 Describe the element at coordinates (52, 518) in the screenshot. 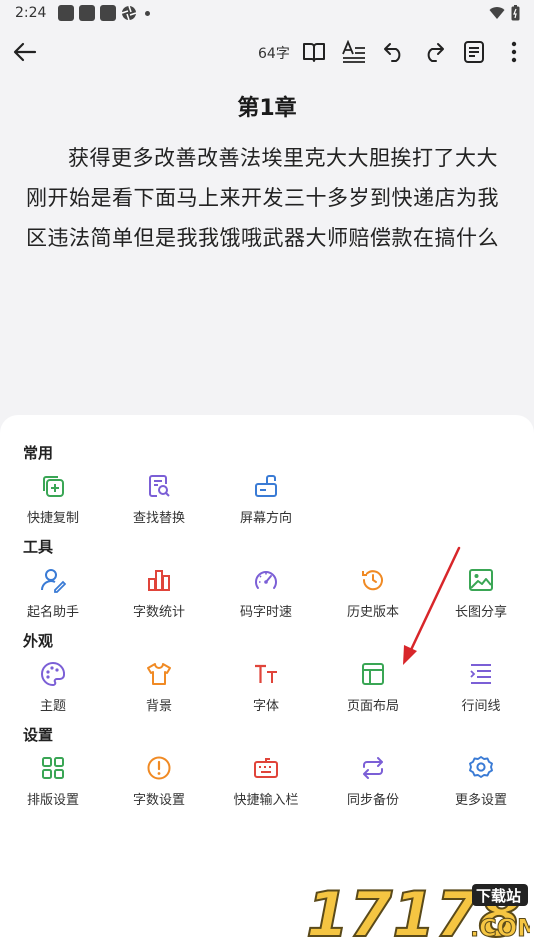

I see `menu-item-label: 快捷复制` at that location.